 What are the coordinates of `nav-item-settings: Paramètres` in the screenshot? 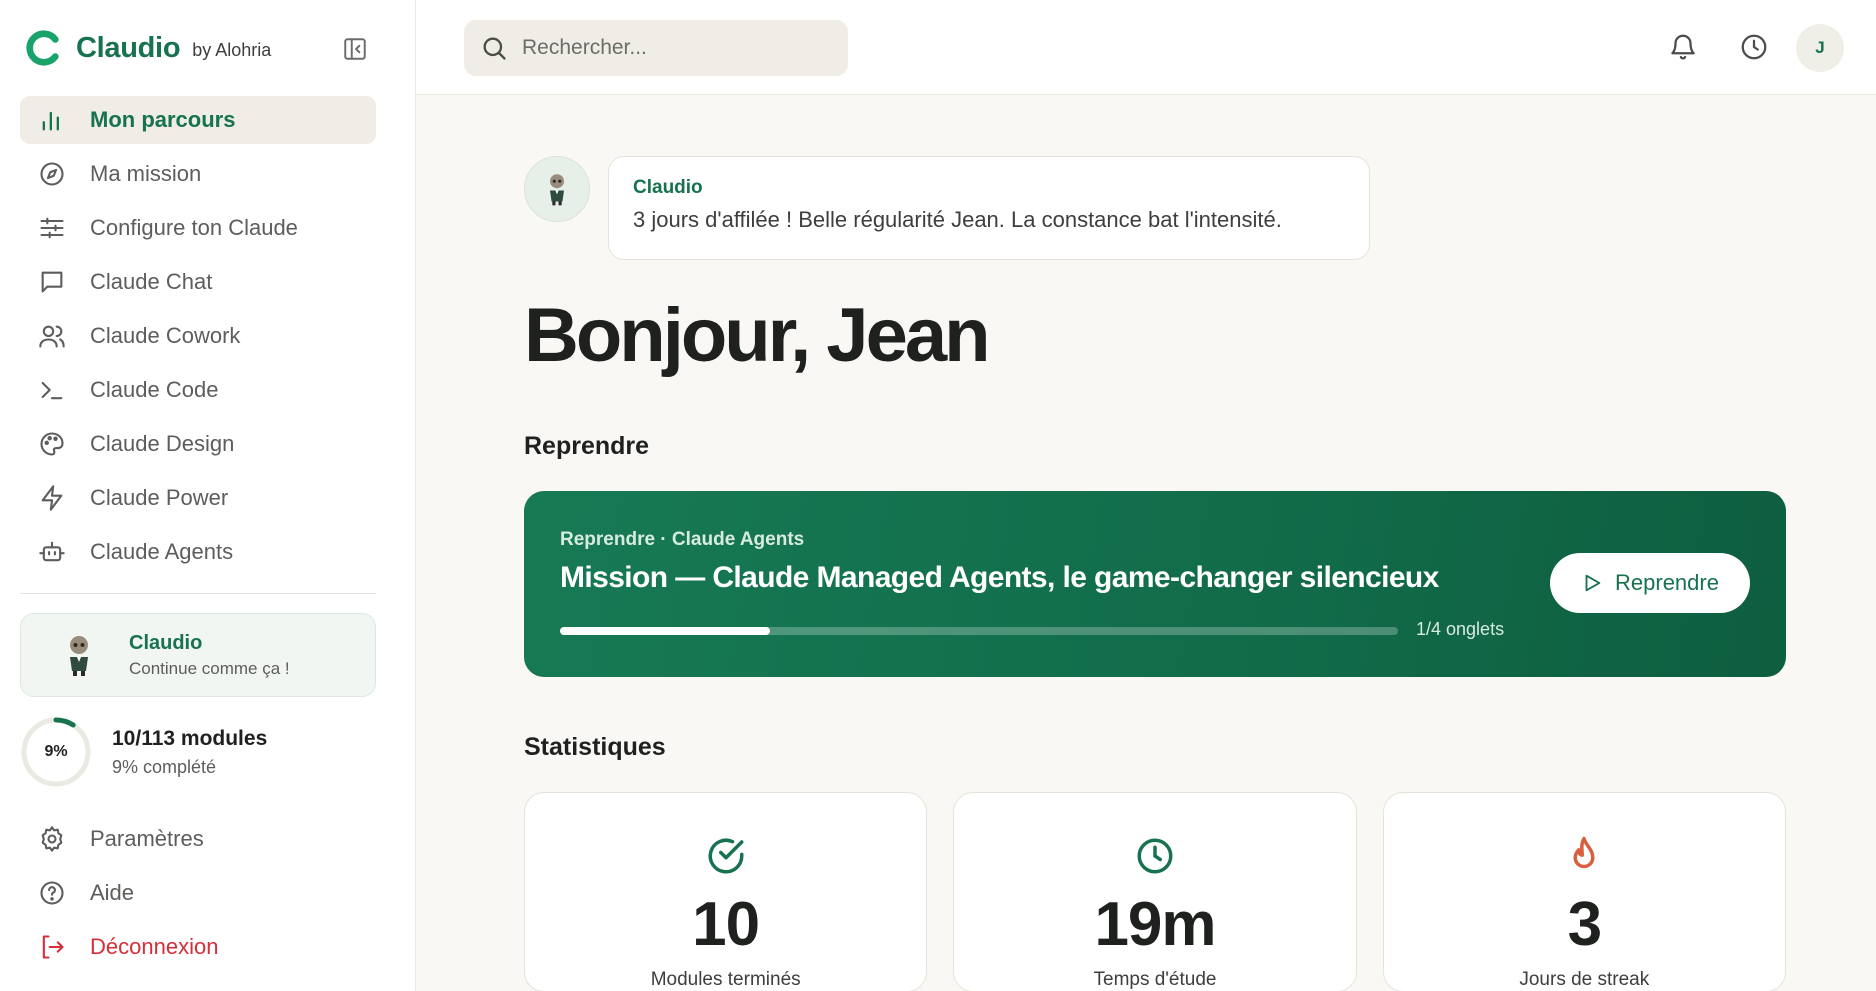 It's located at (198, 839).